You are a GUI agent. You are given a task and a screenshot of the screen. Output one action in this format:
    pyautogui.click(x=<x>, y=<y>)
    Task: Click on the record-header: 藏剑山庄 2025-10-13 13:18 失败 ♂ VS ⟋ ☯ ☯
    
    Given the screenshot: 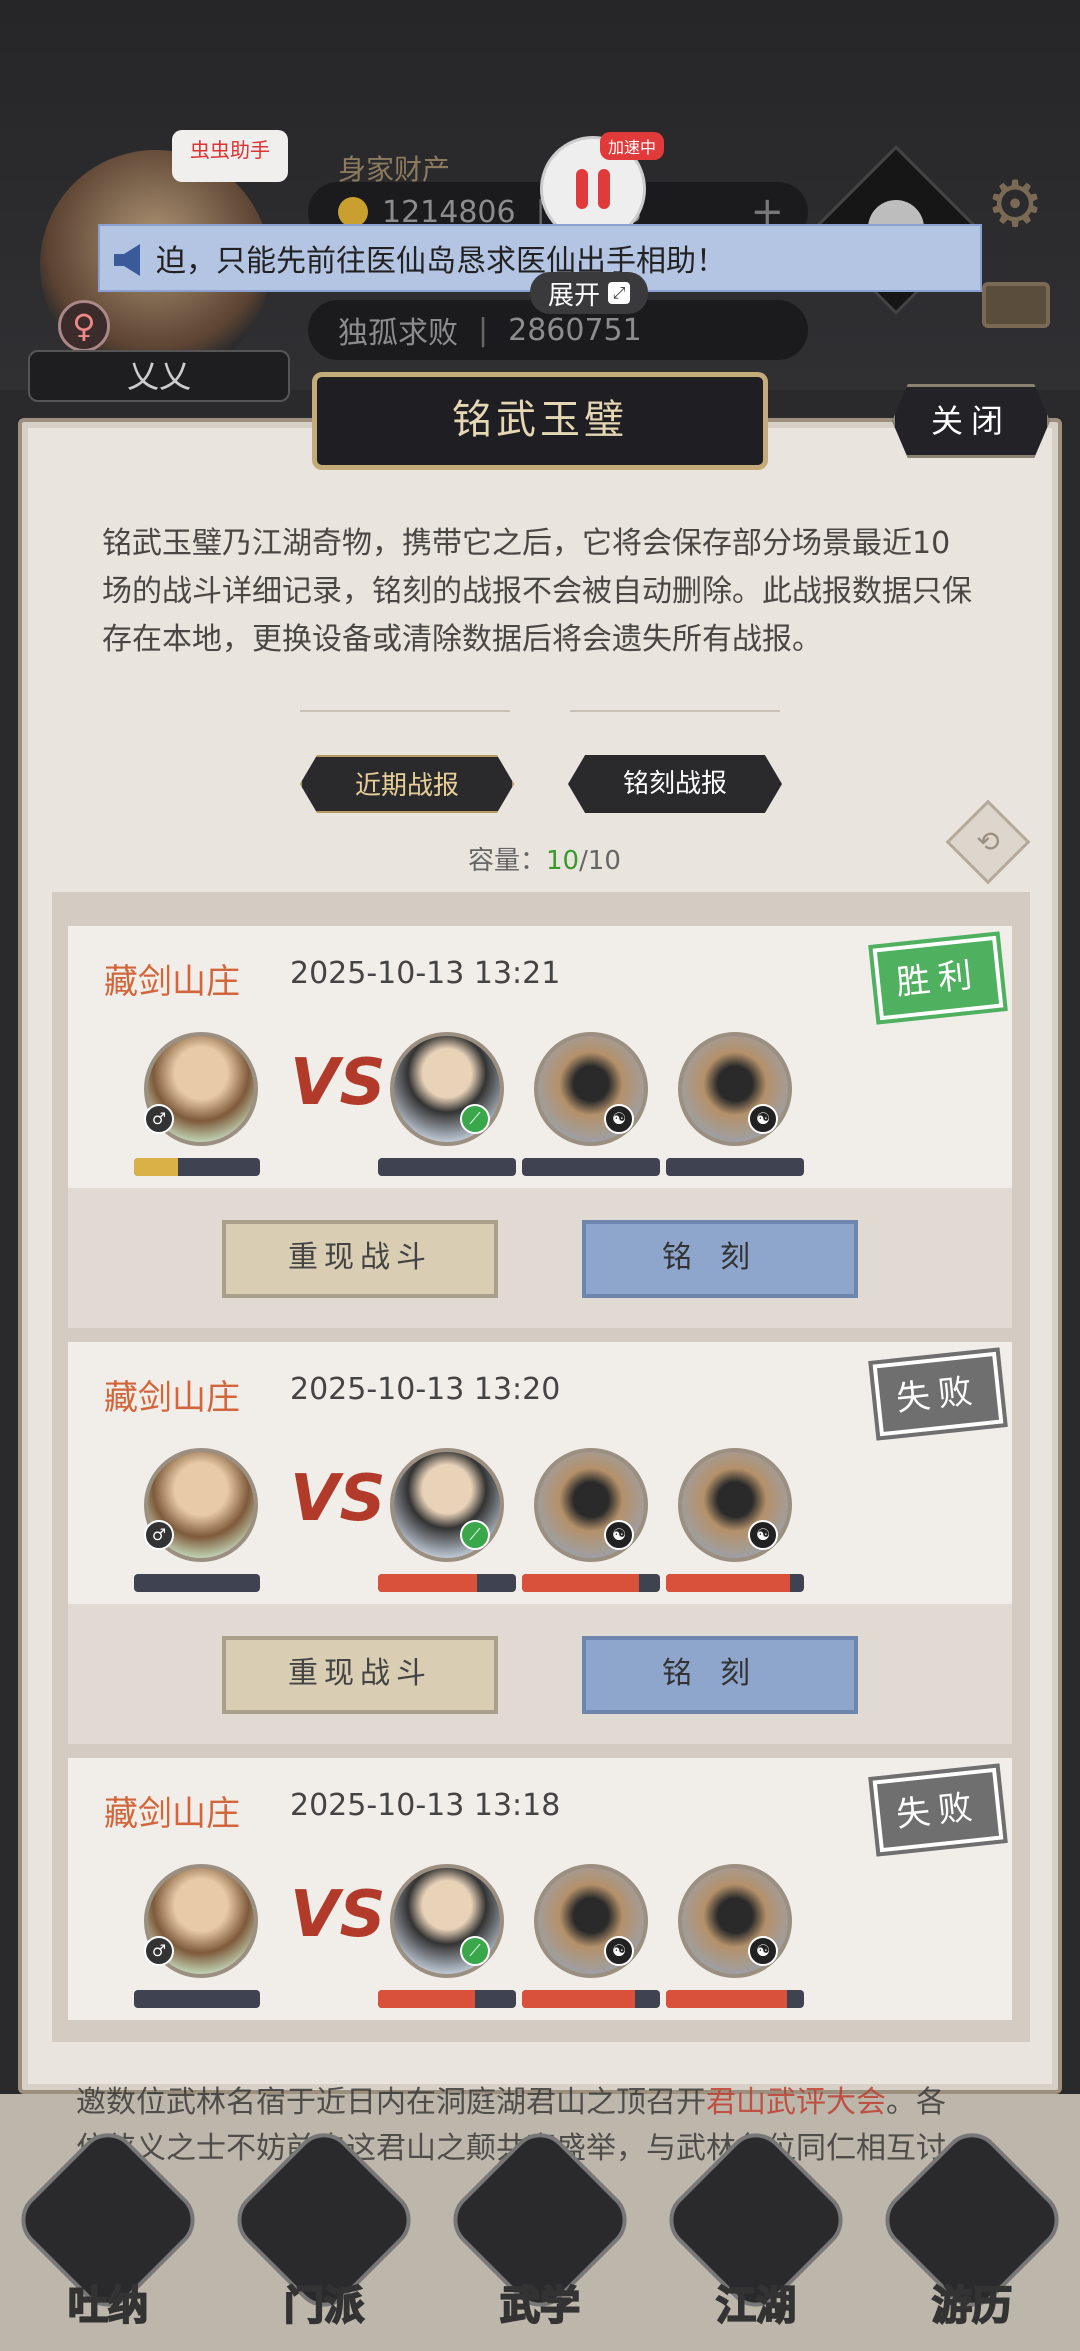 What is the action you would take?
    pyautogui.click(x=540, y=1889)
    